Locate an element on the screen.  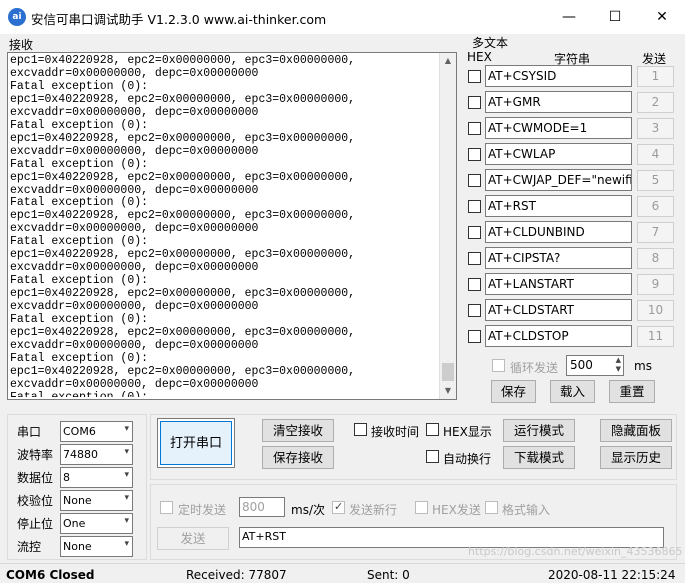
parity-value: None is located at coordinates (77, 500).